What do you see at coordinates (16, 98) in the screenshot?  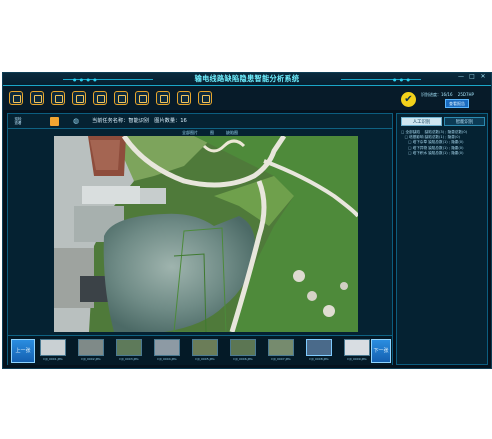 I see `toolbar-home-button` at bounding box center [16, 98].